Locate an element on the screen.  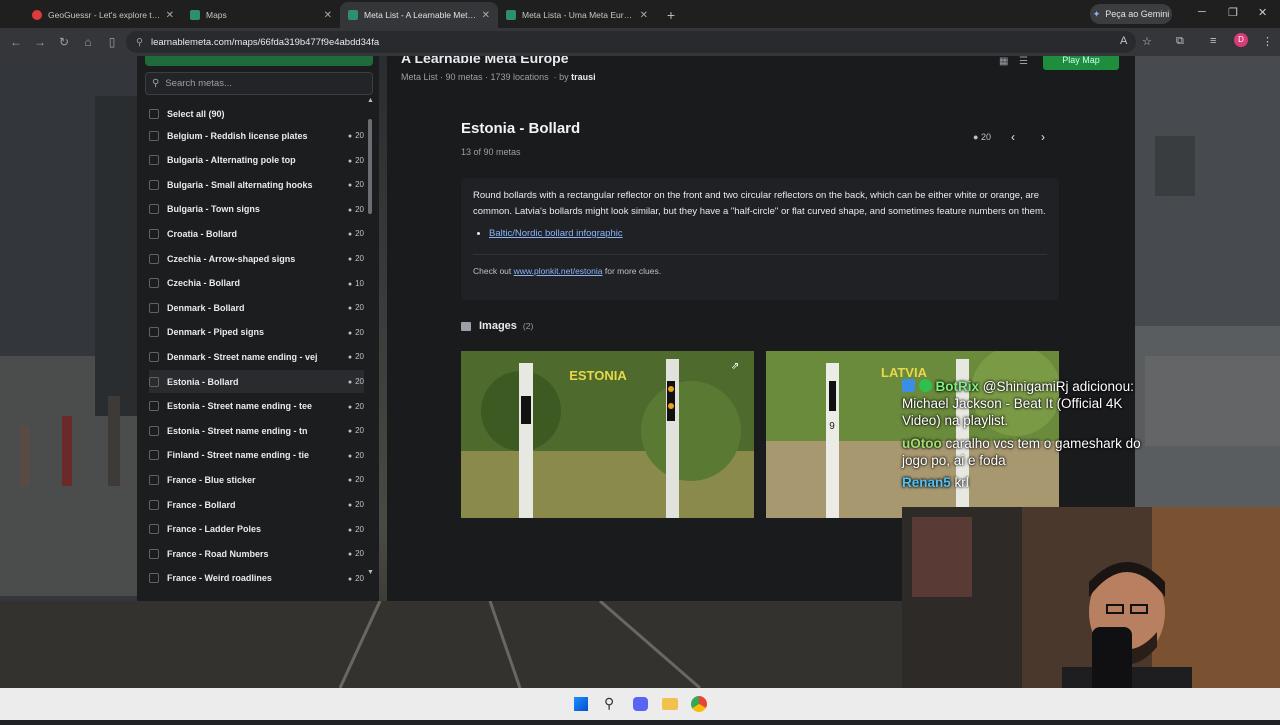
sidebar-item-estonia-street-name-ending-tn: Estonia - Street name ending - tn ● 20 is located at coordinates (256, 430).